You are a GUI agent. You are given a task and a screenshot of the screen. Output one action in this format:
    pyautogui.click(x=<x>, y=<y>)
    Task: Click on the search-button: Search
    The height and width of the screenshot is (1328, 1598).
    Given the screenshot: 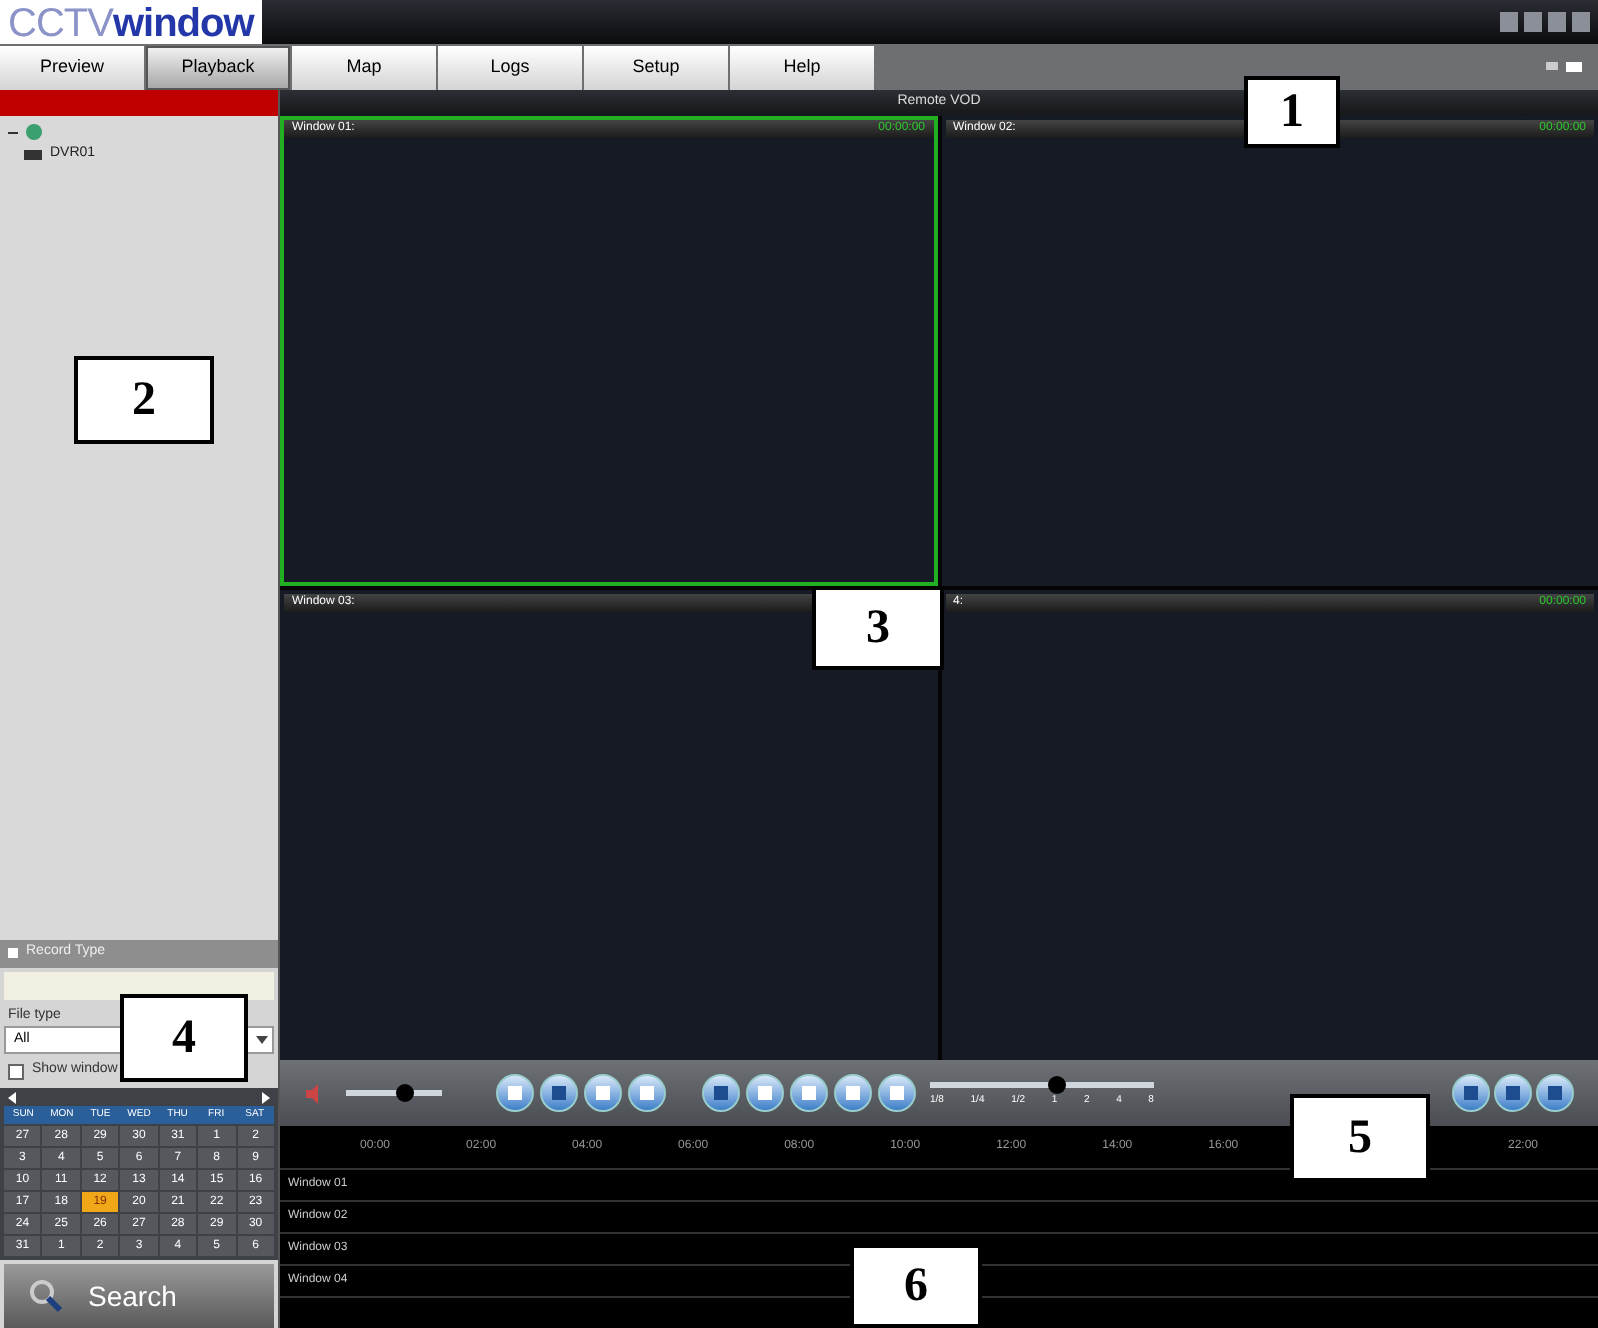 What is the action you would take?
    pyautogui.click(x=139, y=1296)
    